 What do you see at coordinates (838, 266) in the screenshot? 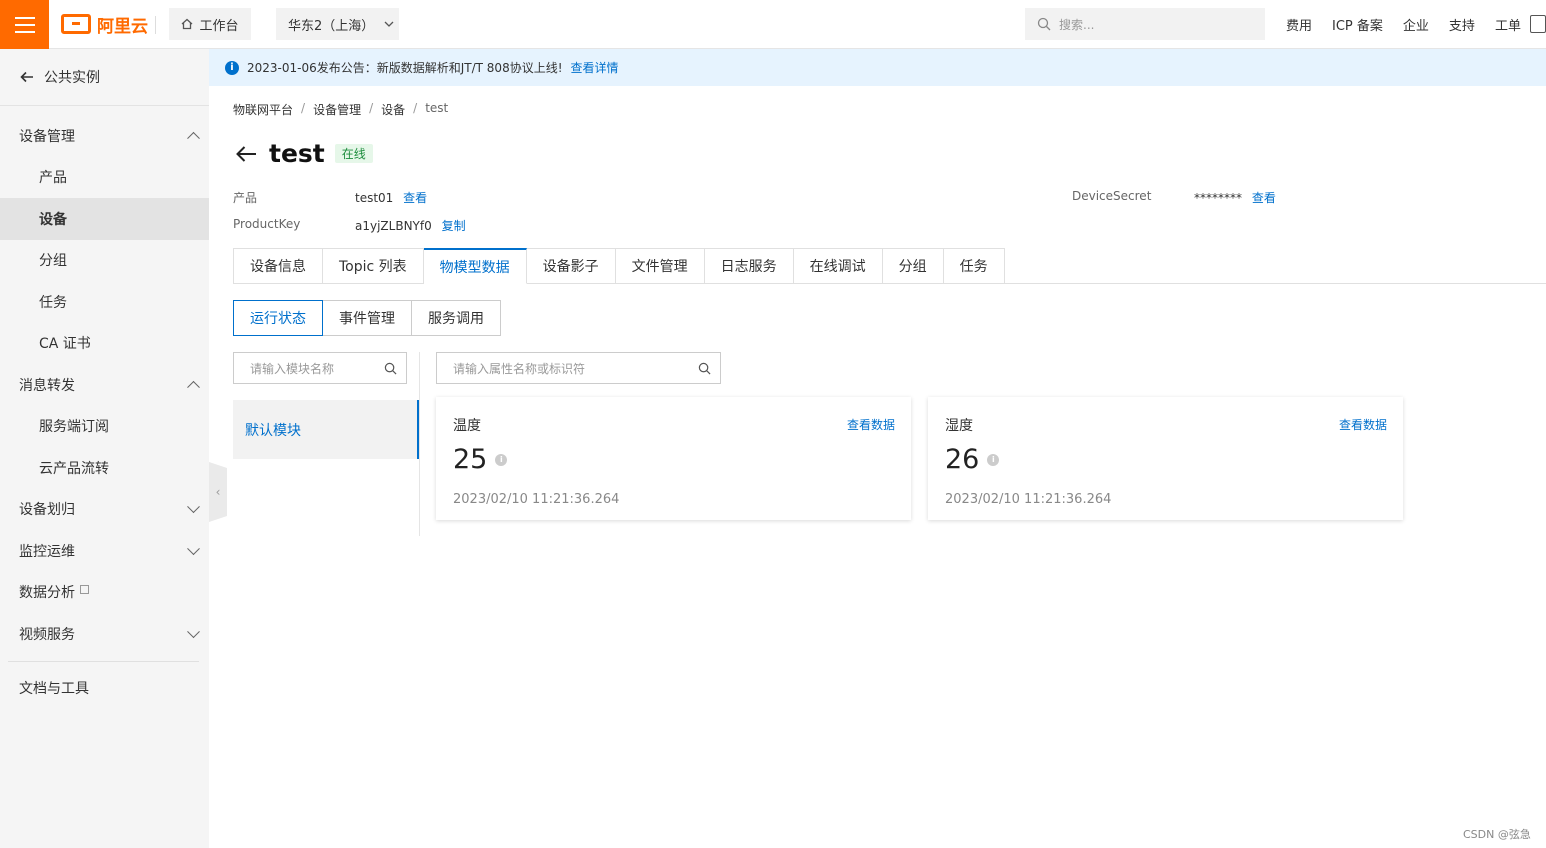
I see `tab-online-debug: 在线调试` at bounding box center [838, 266].